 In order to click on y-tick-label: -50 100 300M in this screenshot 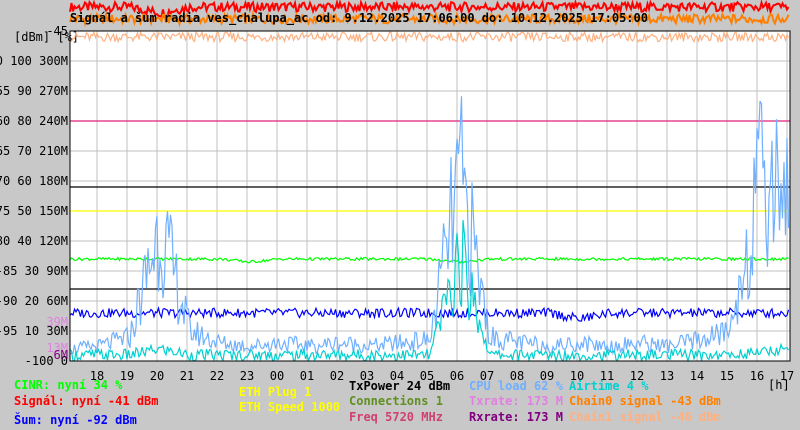, I will do `click(34, 61)`.